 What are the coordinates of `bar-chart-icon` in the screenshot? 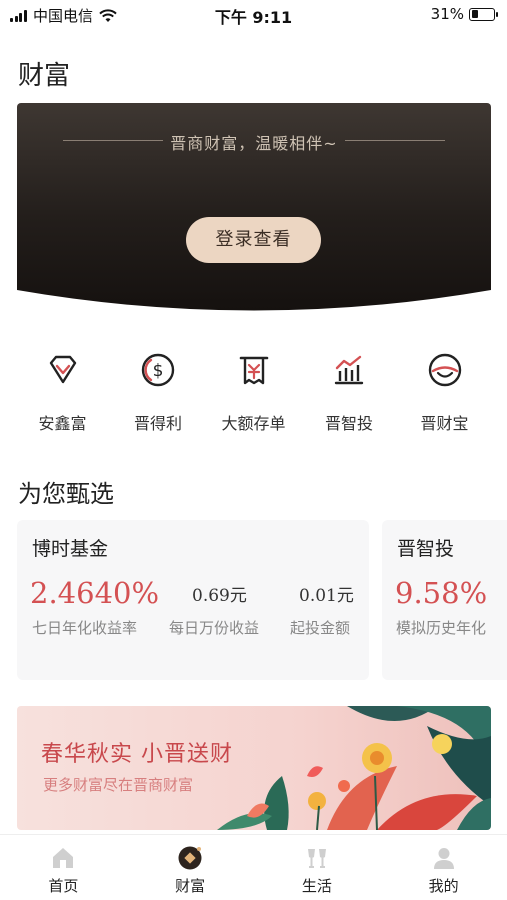 It's located at (349, 370).